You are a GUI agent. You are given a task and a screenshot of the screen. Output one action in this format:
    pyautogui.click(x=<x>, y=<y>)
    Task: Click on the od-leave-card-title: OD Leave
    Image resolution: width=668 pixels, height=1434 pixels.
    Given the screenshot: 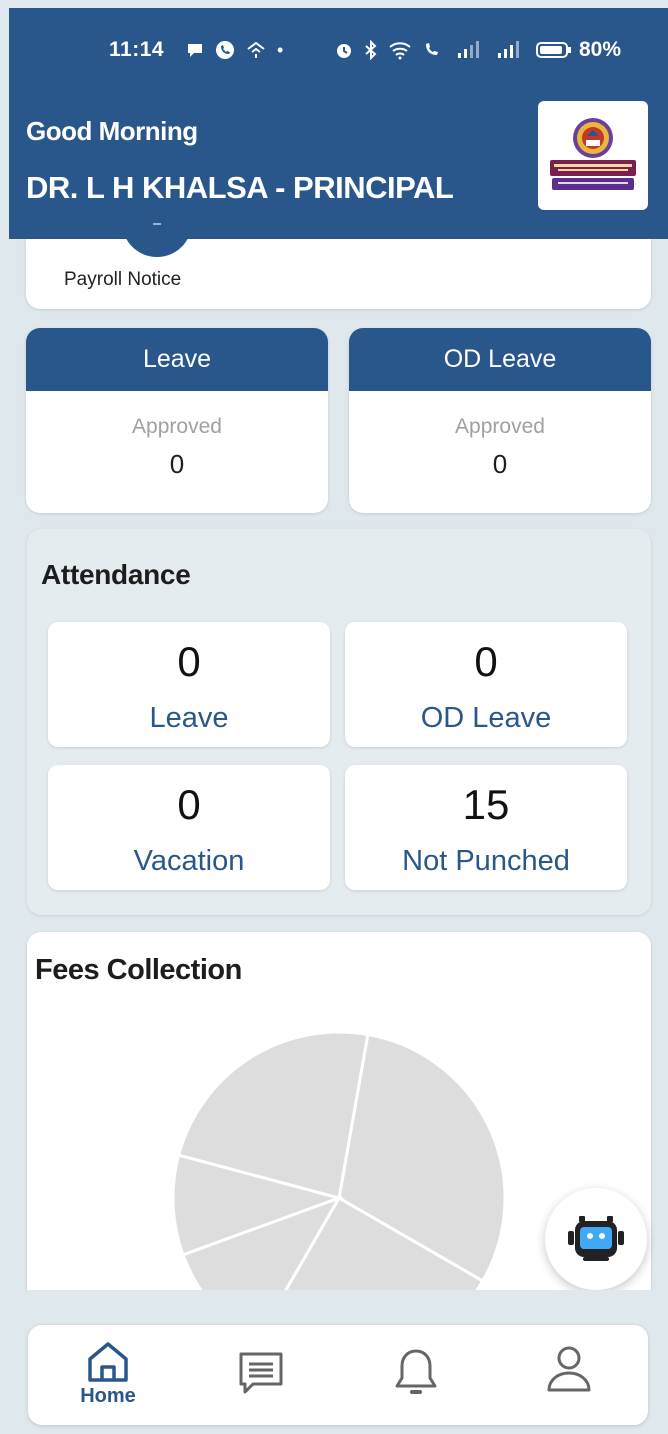 What is the action you would take?
    pyautogui.click(x=500, y=359)
    